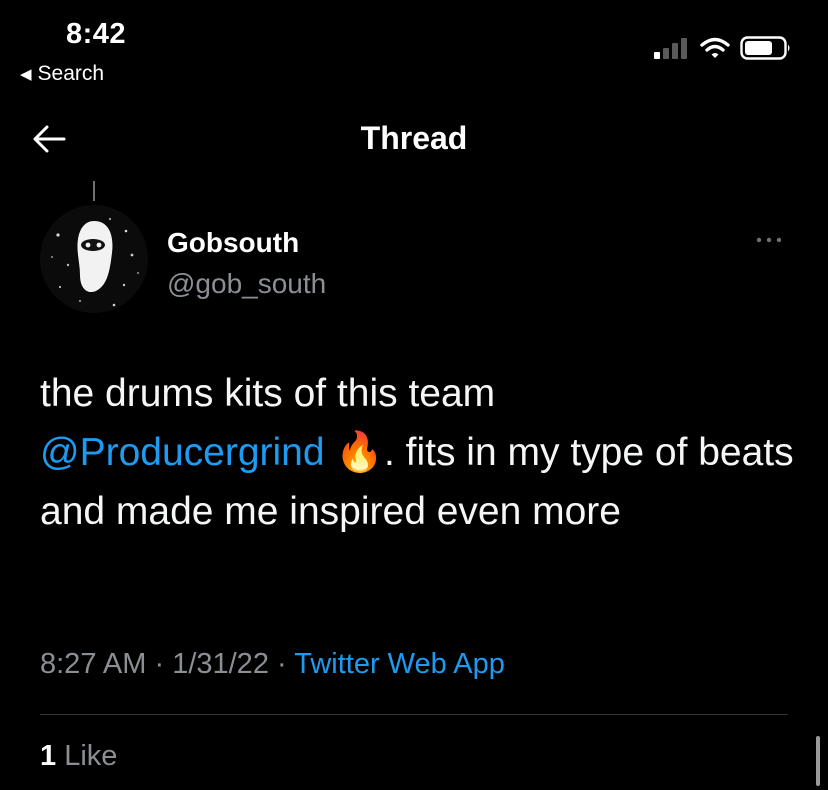 Image resolution: width=828 pixels, height=790 pixels. What do you see at coordinates (91, 756) in the screenshot?
I see `like-count-label: Like` at bounding box center [91, 756].